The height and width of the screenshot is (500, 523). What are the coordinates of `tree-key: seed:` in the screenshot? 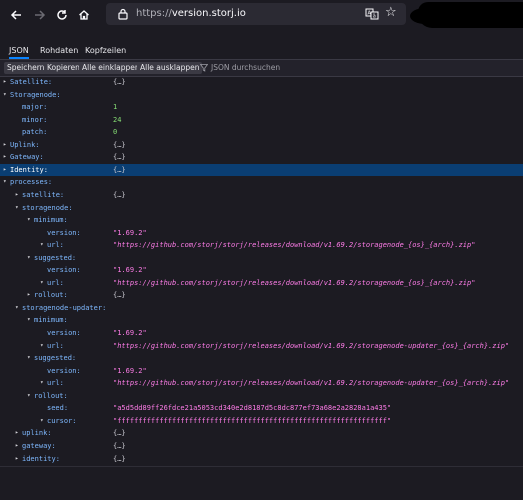 It's located at (58, 408).